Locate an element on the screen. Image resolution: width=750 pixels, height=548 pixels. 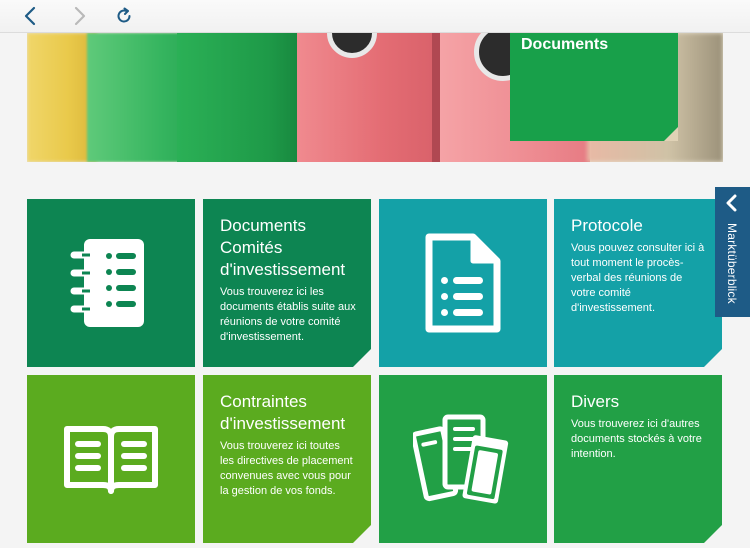
reload-icon is located at coordinates (124, 15).